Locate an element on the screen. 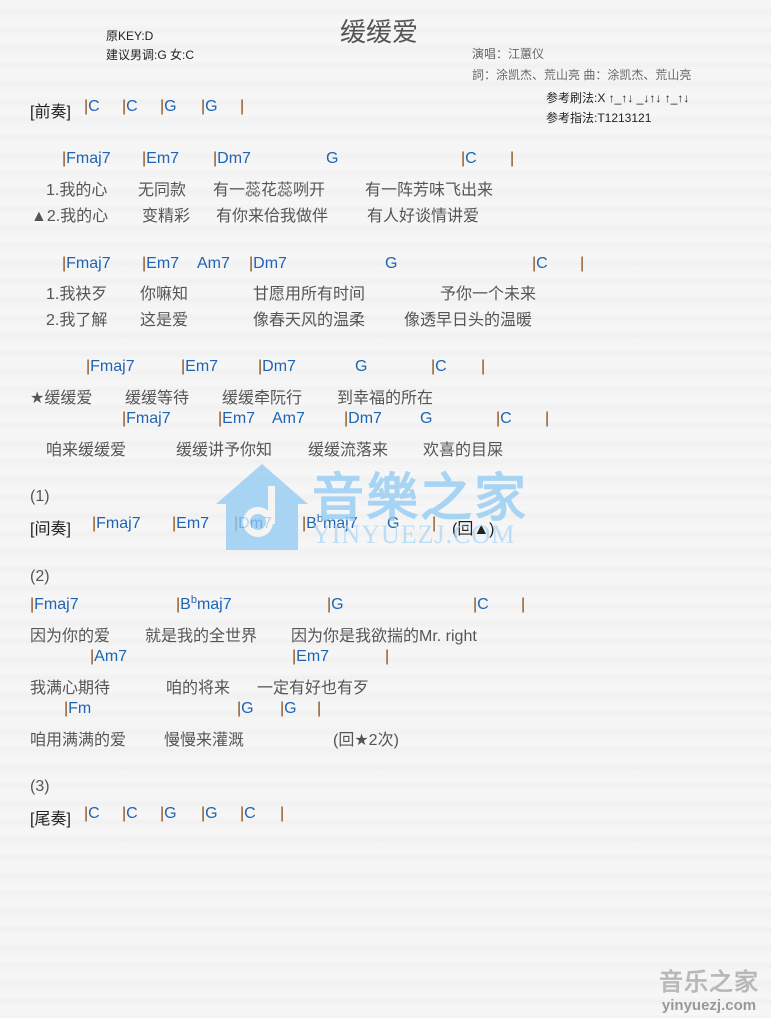  chord-quality: maj7 is located at coordinates (214, 604).